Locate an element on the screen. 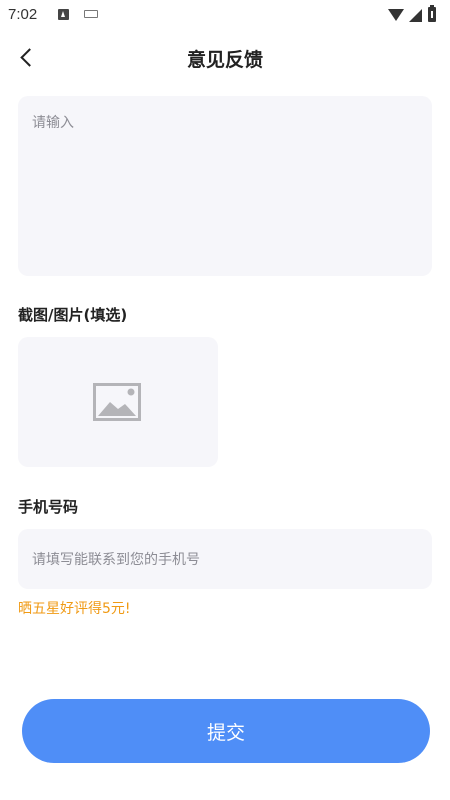 The height and width of the screenshot is (800, 450). status-bar: 7:02 is located at coordinates (225, 16).